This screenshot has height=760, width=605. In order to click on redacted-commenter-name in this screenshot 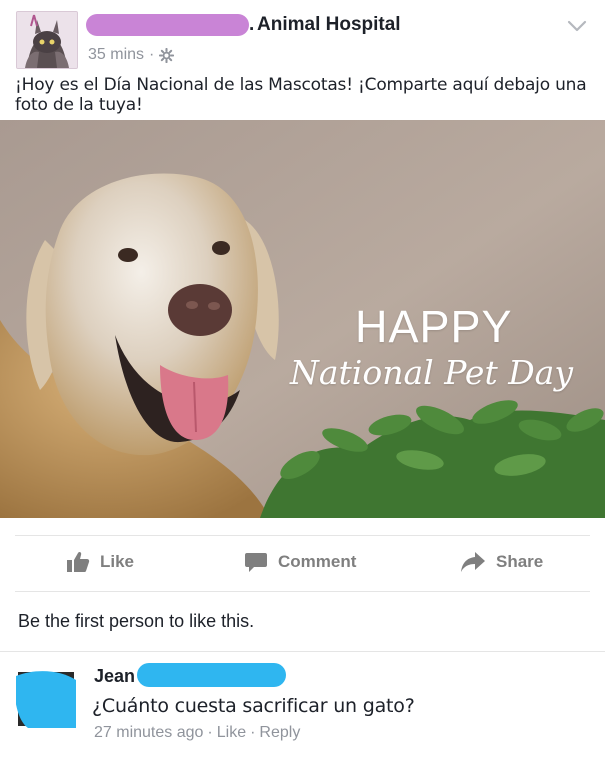, I will do `click(211, 675)`.